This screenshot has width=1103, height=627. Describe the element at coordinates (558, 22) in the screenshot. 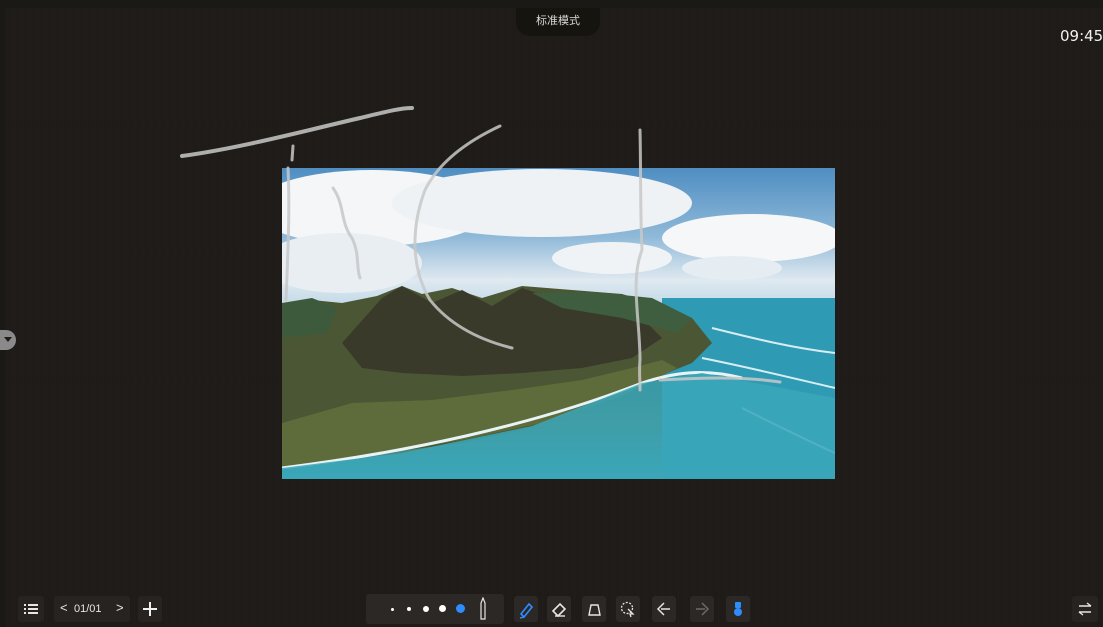

I see `mode-tab: 标准模式` at that location.